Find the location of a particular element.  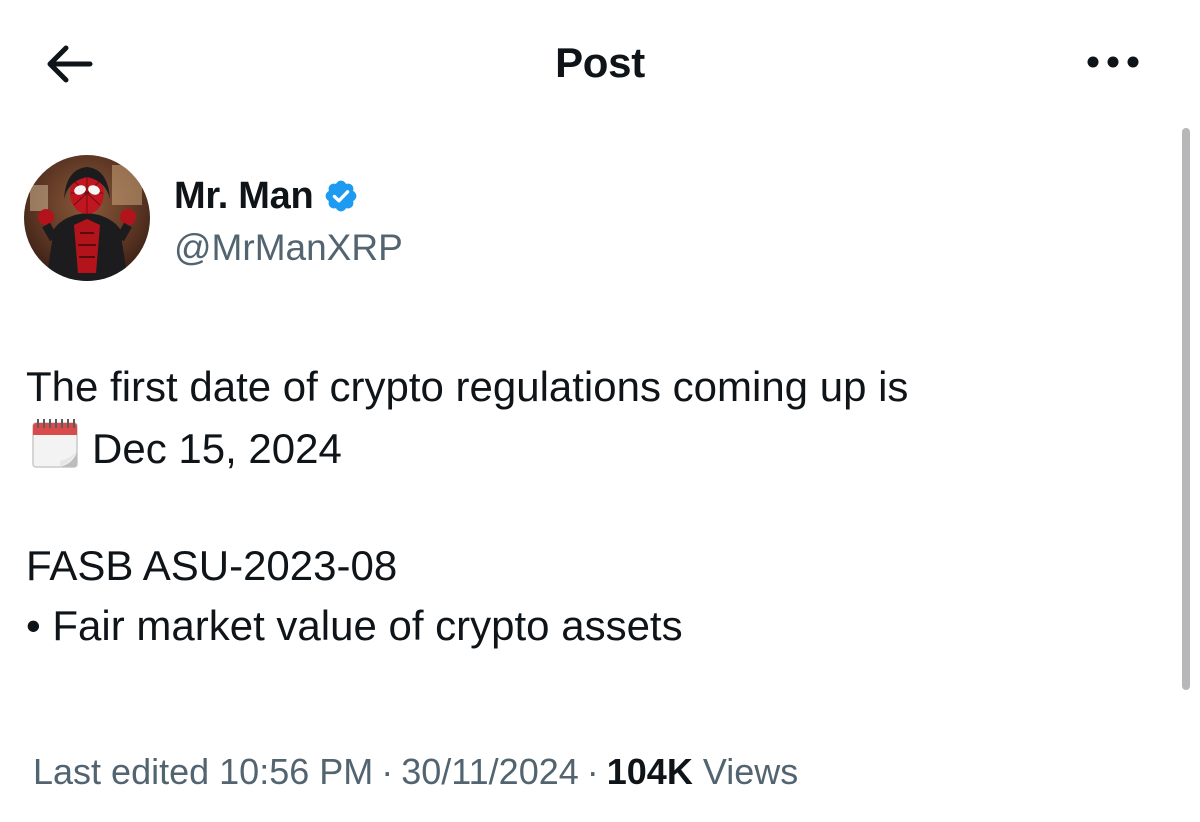

post-line-2: Dec 15, 2024 is located at coordinates (591, 447).